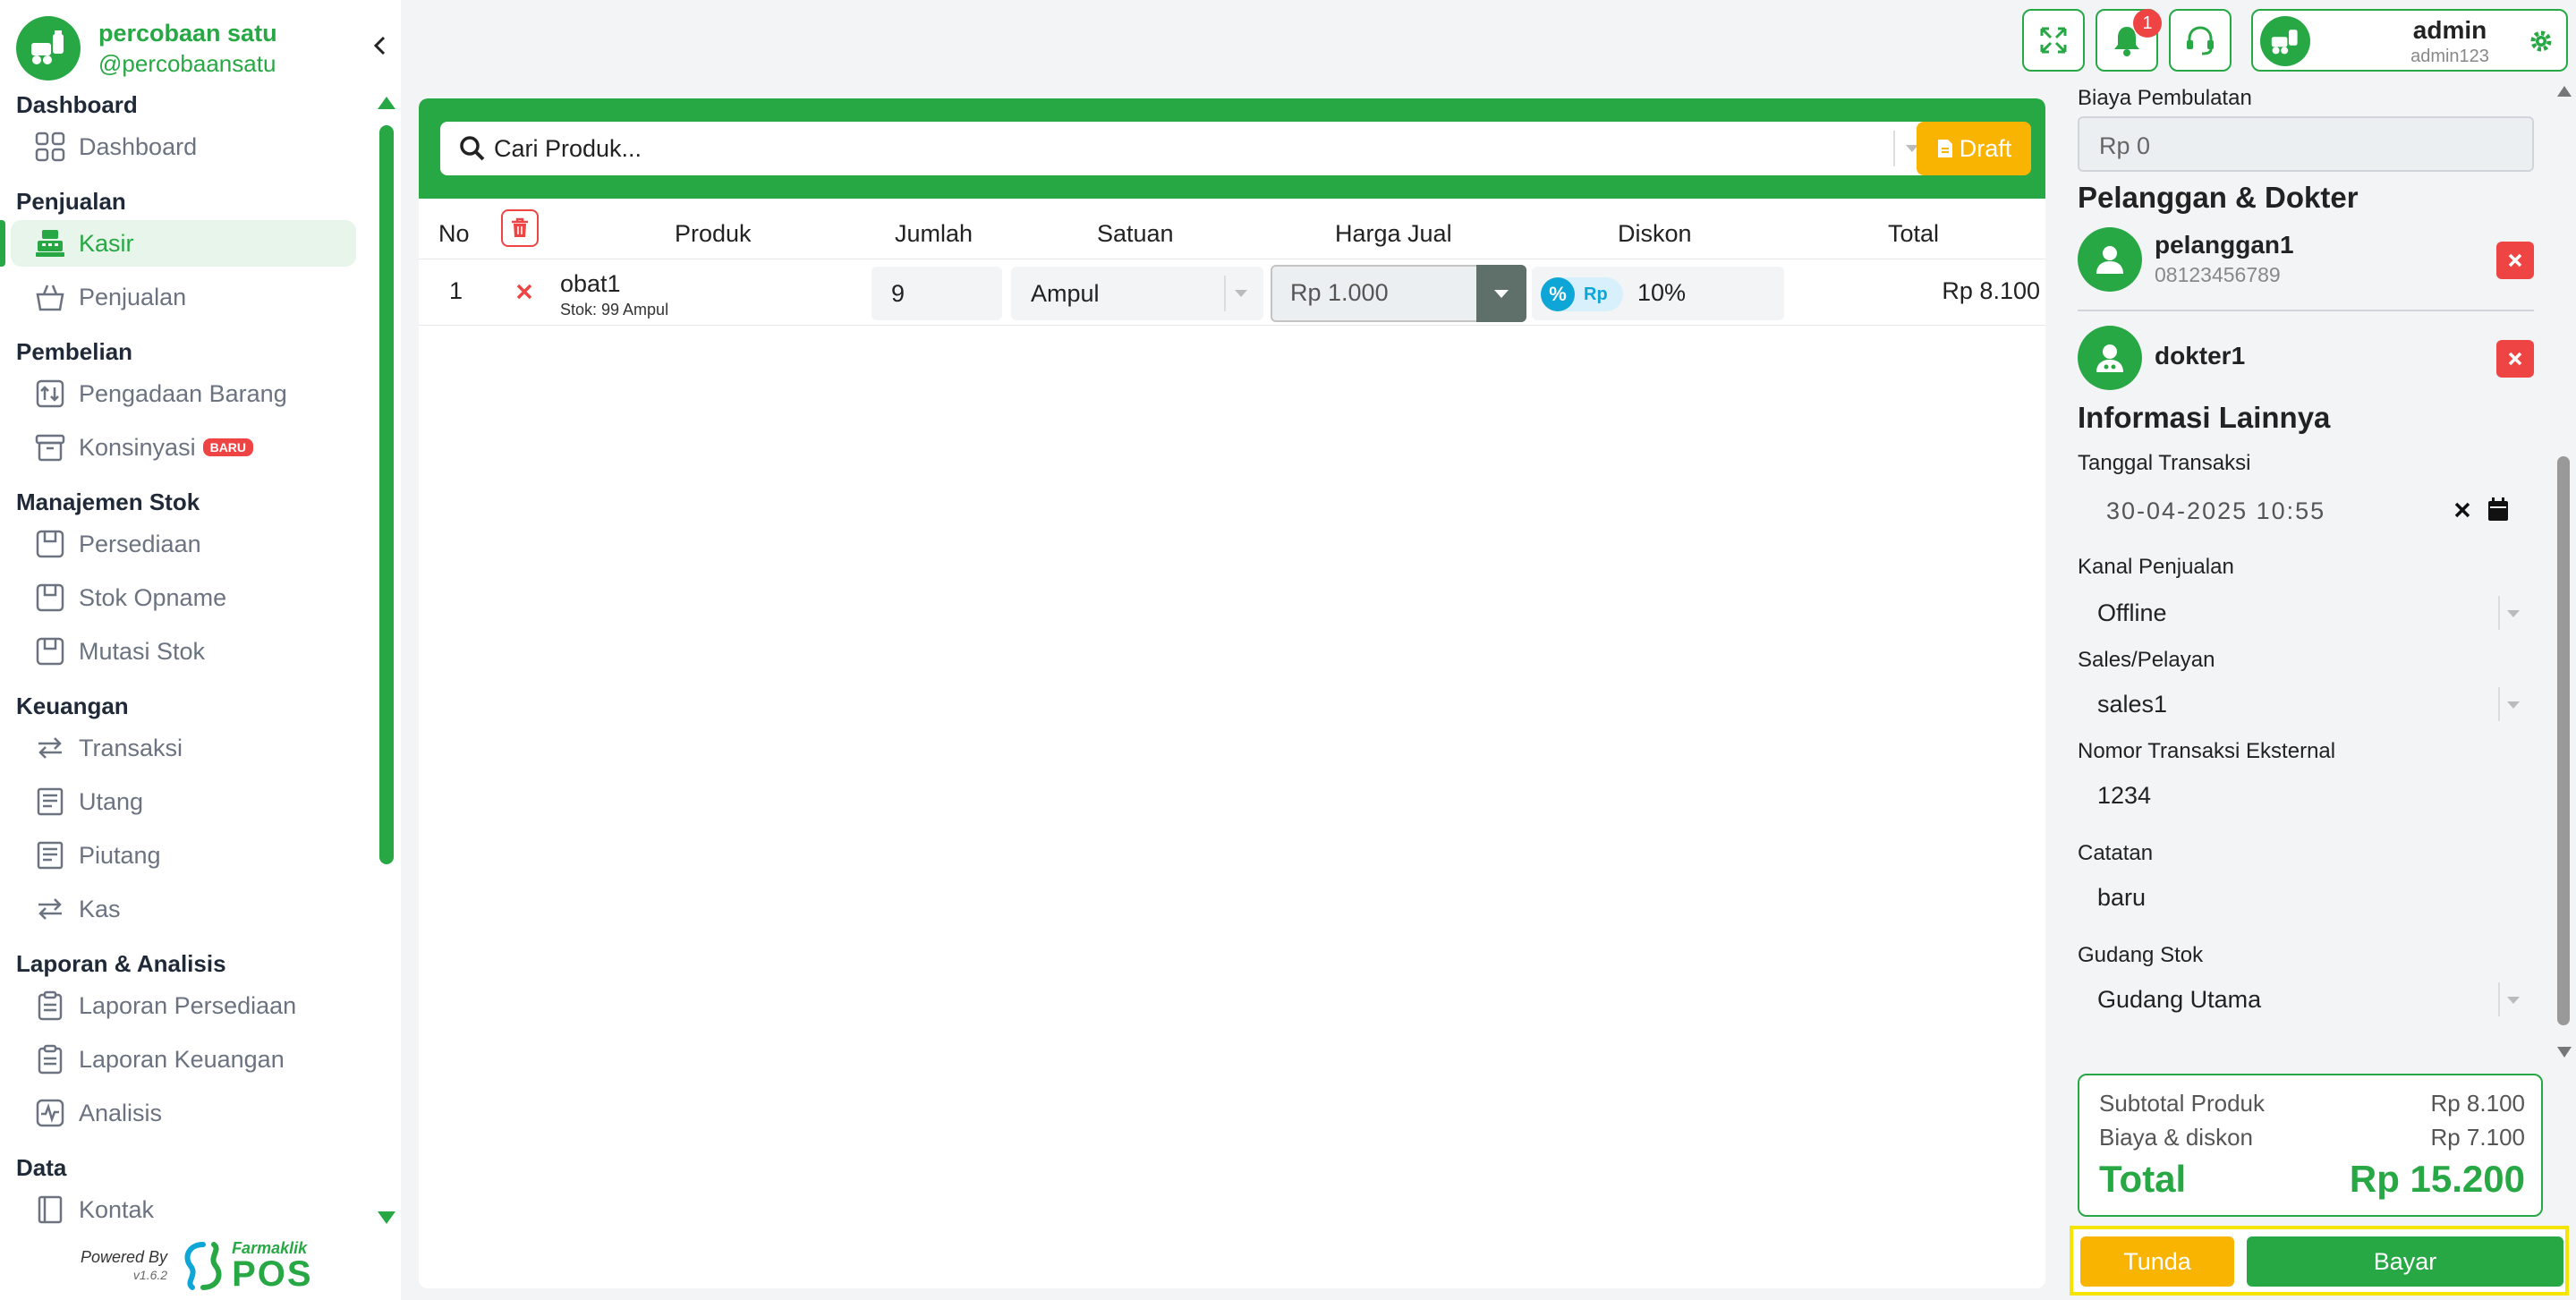 This screenshot has width=2576, height=1300. Describe the element at coordinates (2449, 57) in the screenshot. I see `user-id: admin123` at that location.